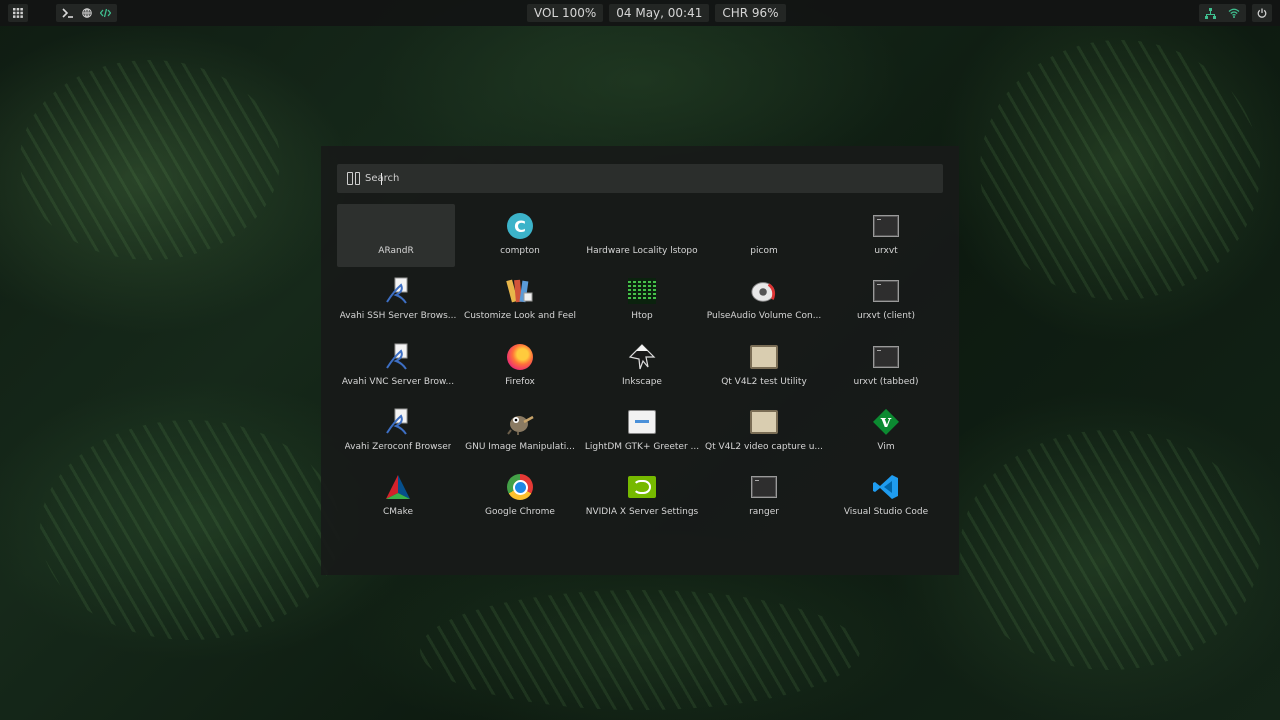  I want to click on app-label: compton, so click(520, 251).